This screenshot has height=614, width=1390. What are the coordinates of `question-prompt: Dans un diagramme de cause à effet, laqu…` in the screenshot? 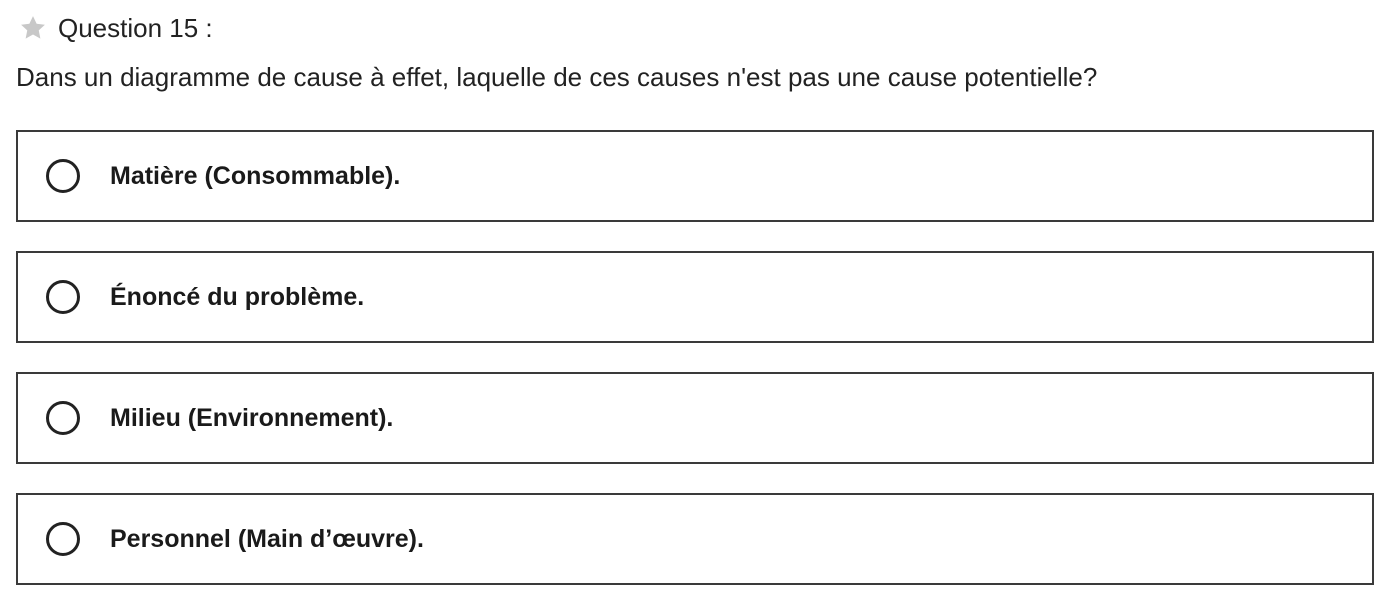 It's located at (557, 77).